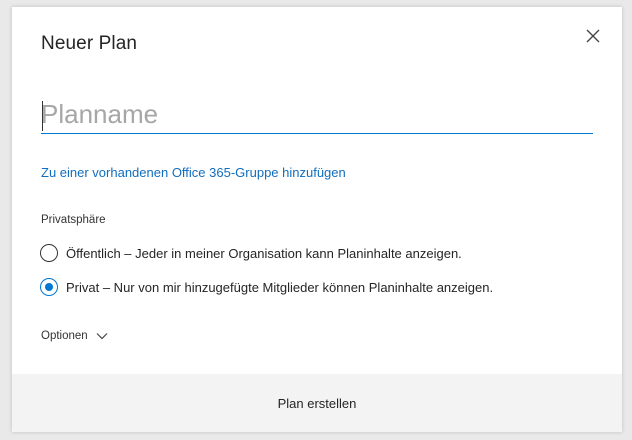 The height and width of the screenshot is (440, 632). I want to click on radio-public, so click(49, 253).